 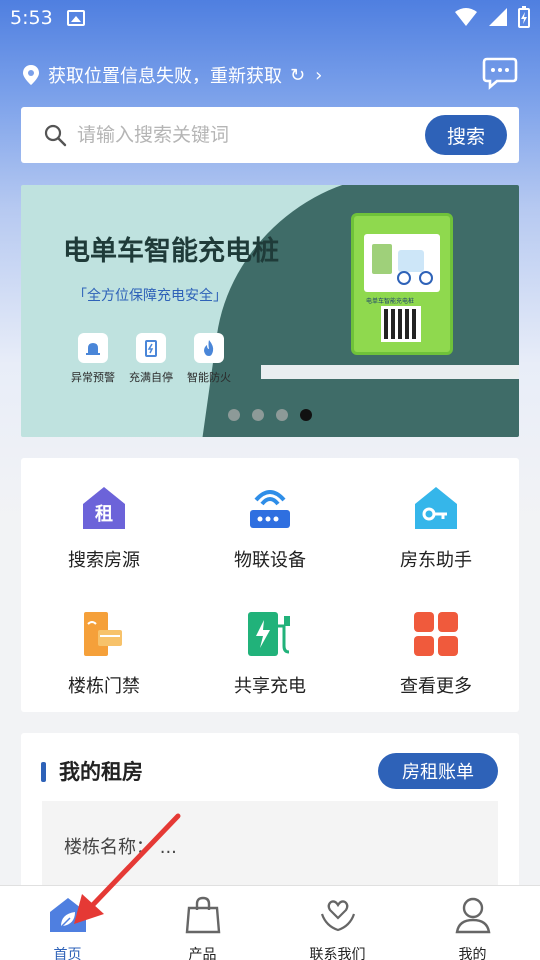 What do you see at coordinates (202, 953) in the screenshot?
I see `tab-label: 产品` at bounding box center [202, 953].